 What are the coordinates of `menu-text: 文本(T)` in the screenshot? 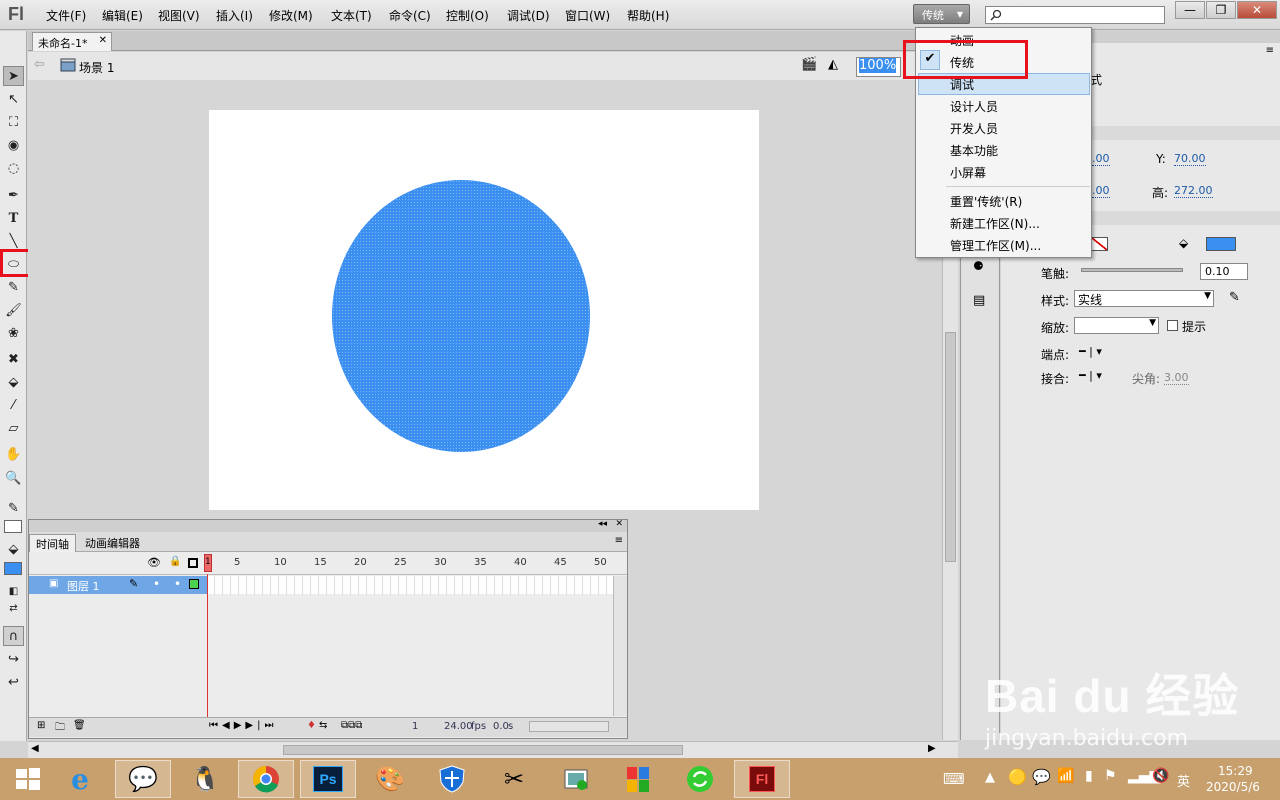 It's located at (351, 15).